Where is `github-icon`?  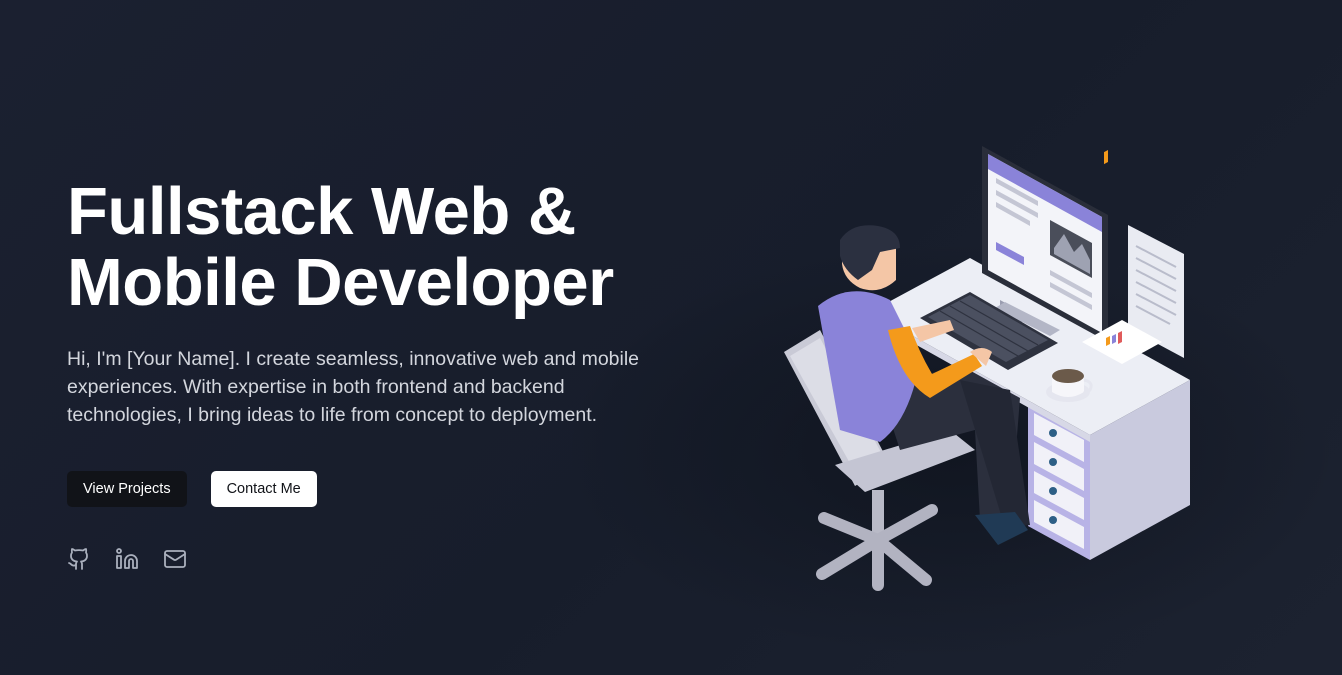 github-icon is located at coordinates (79, 559).